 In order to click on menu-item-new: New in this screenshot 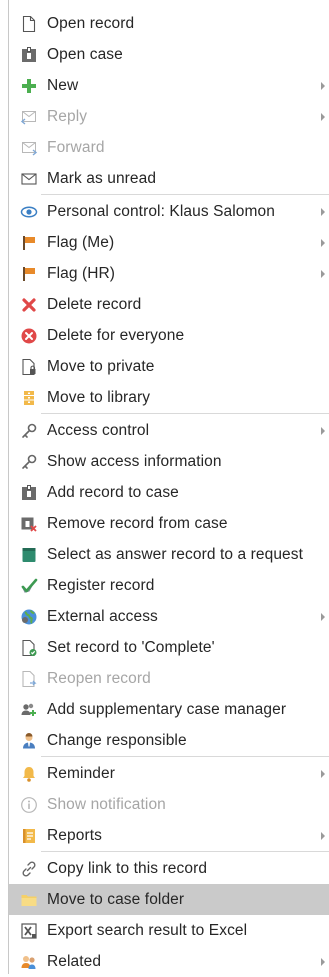, I will do `click(169, 85)`.